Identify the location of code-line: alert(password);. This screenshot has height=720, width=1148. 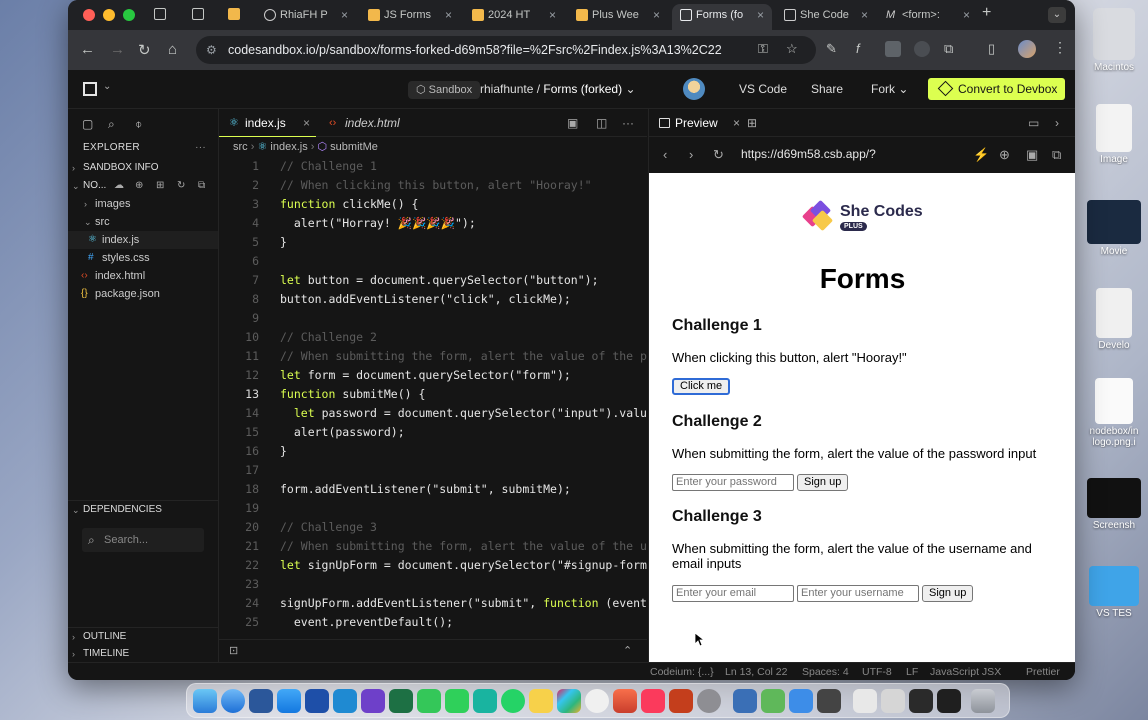
(342, 432).